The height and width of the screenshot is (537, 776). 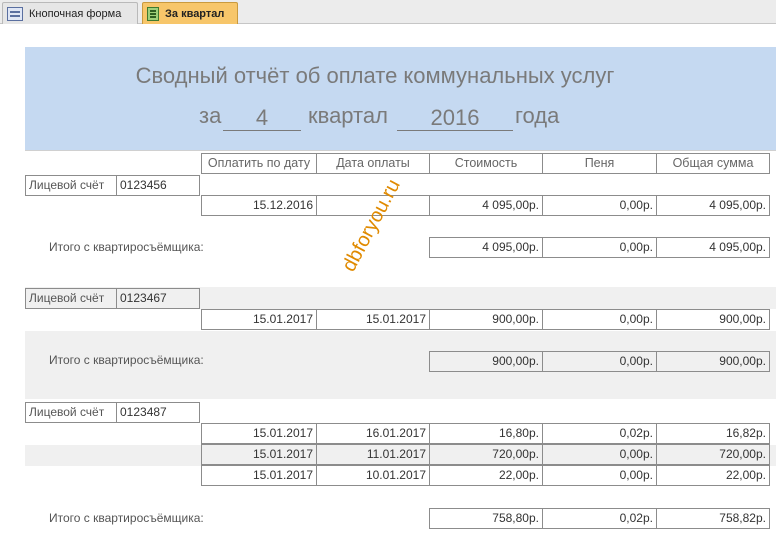 What do you see at coordinates (486, 454) in the screenshot?
I see `cost: 720,00р.` at bounding box center [486, 454].